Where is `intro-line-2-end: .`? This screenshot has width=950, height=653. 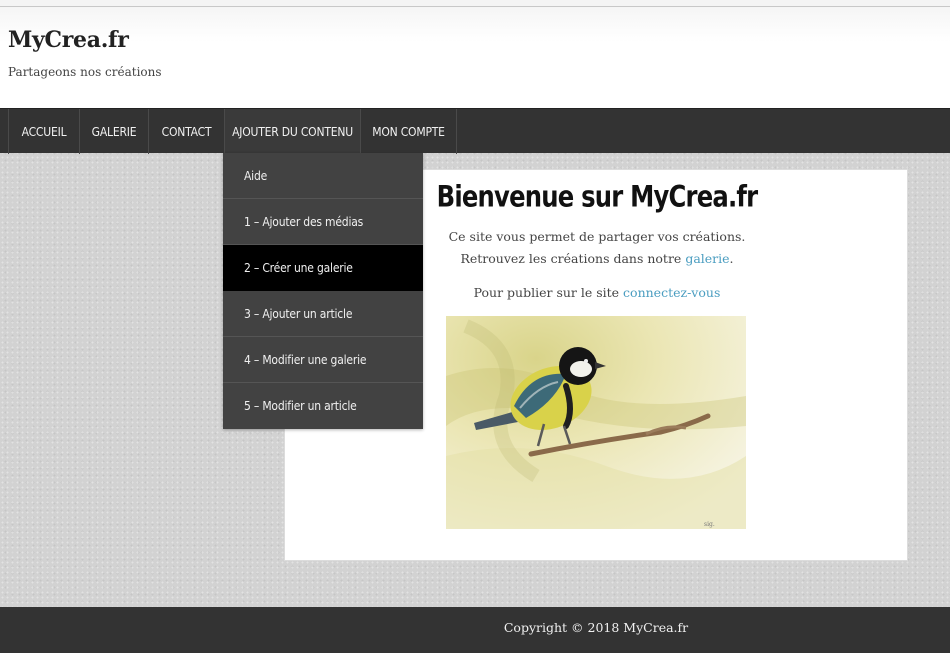 intro-line-2-end: . is located at coordinates (731, 258).